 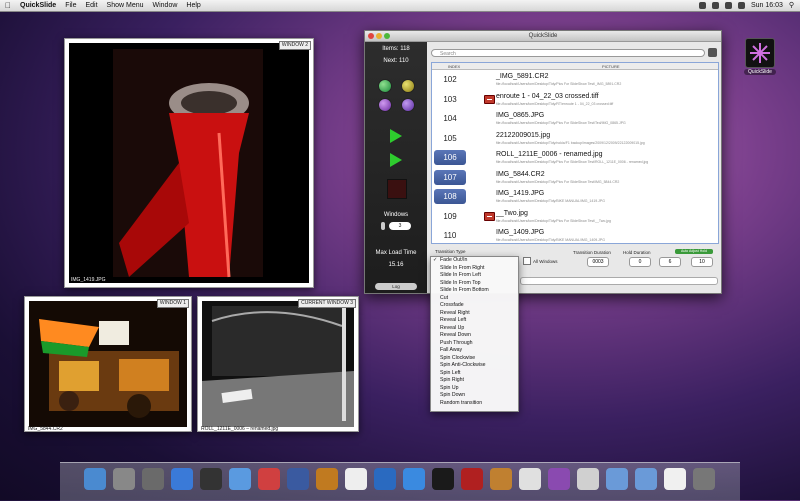 I want to click on transition-option: Push Through, so click(x=474, y=344).